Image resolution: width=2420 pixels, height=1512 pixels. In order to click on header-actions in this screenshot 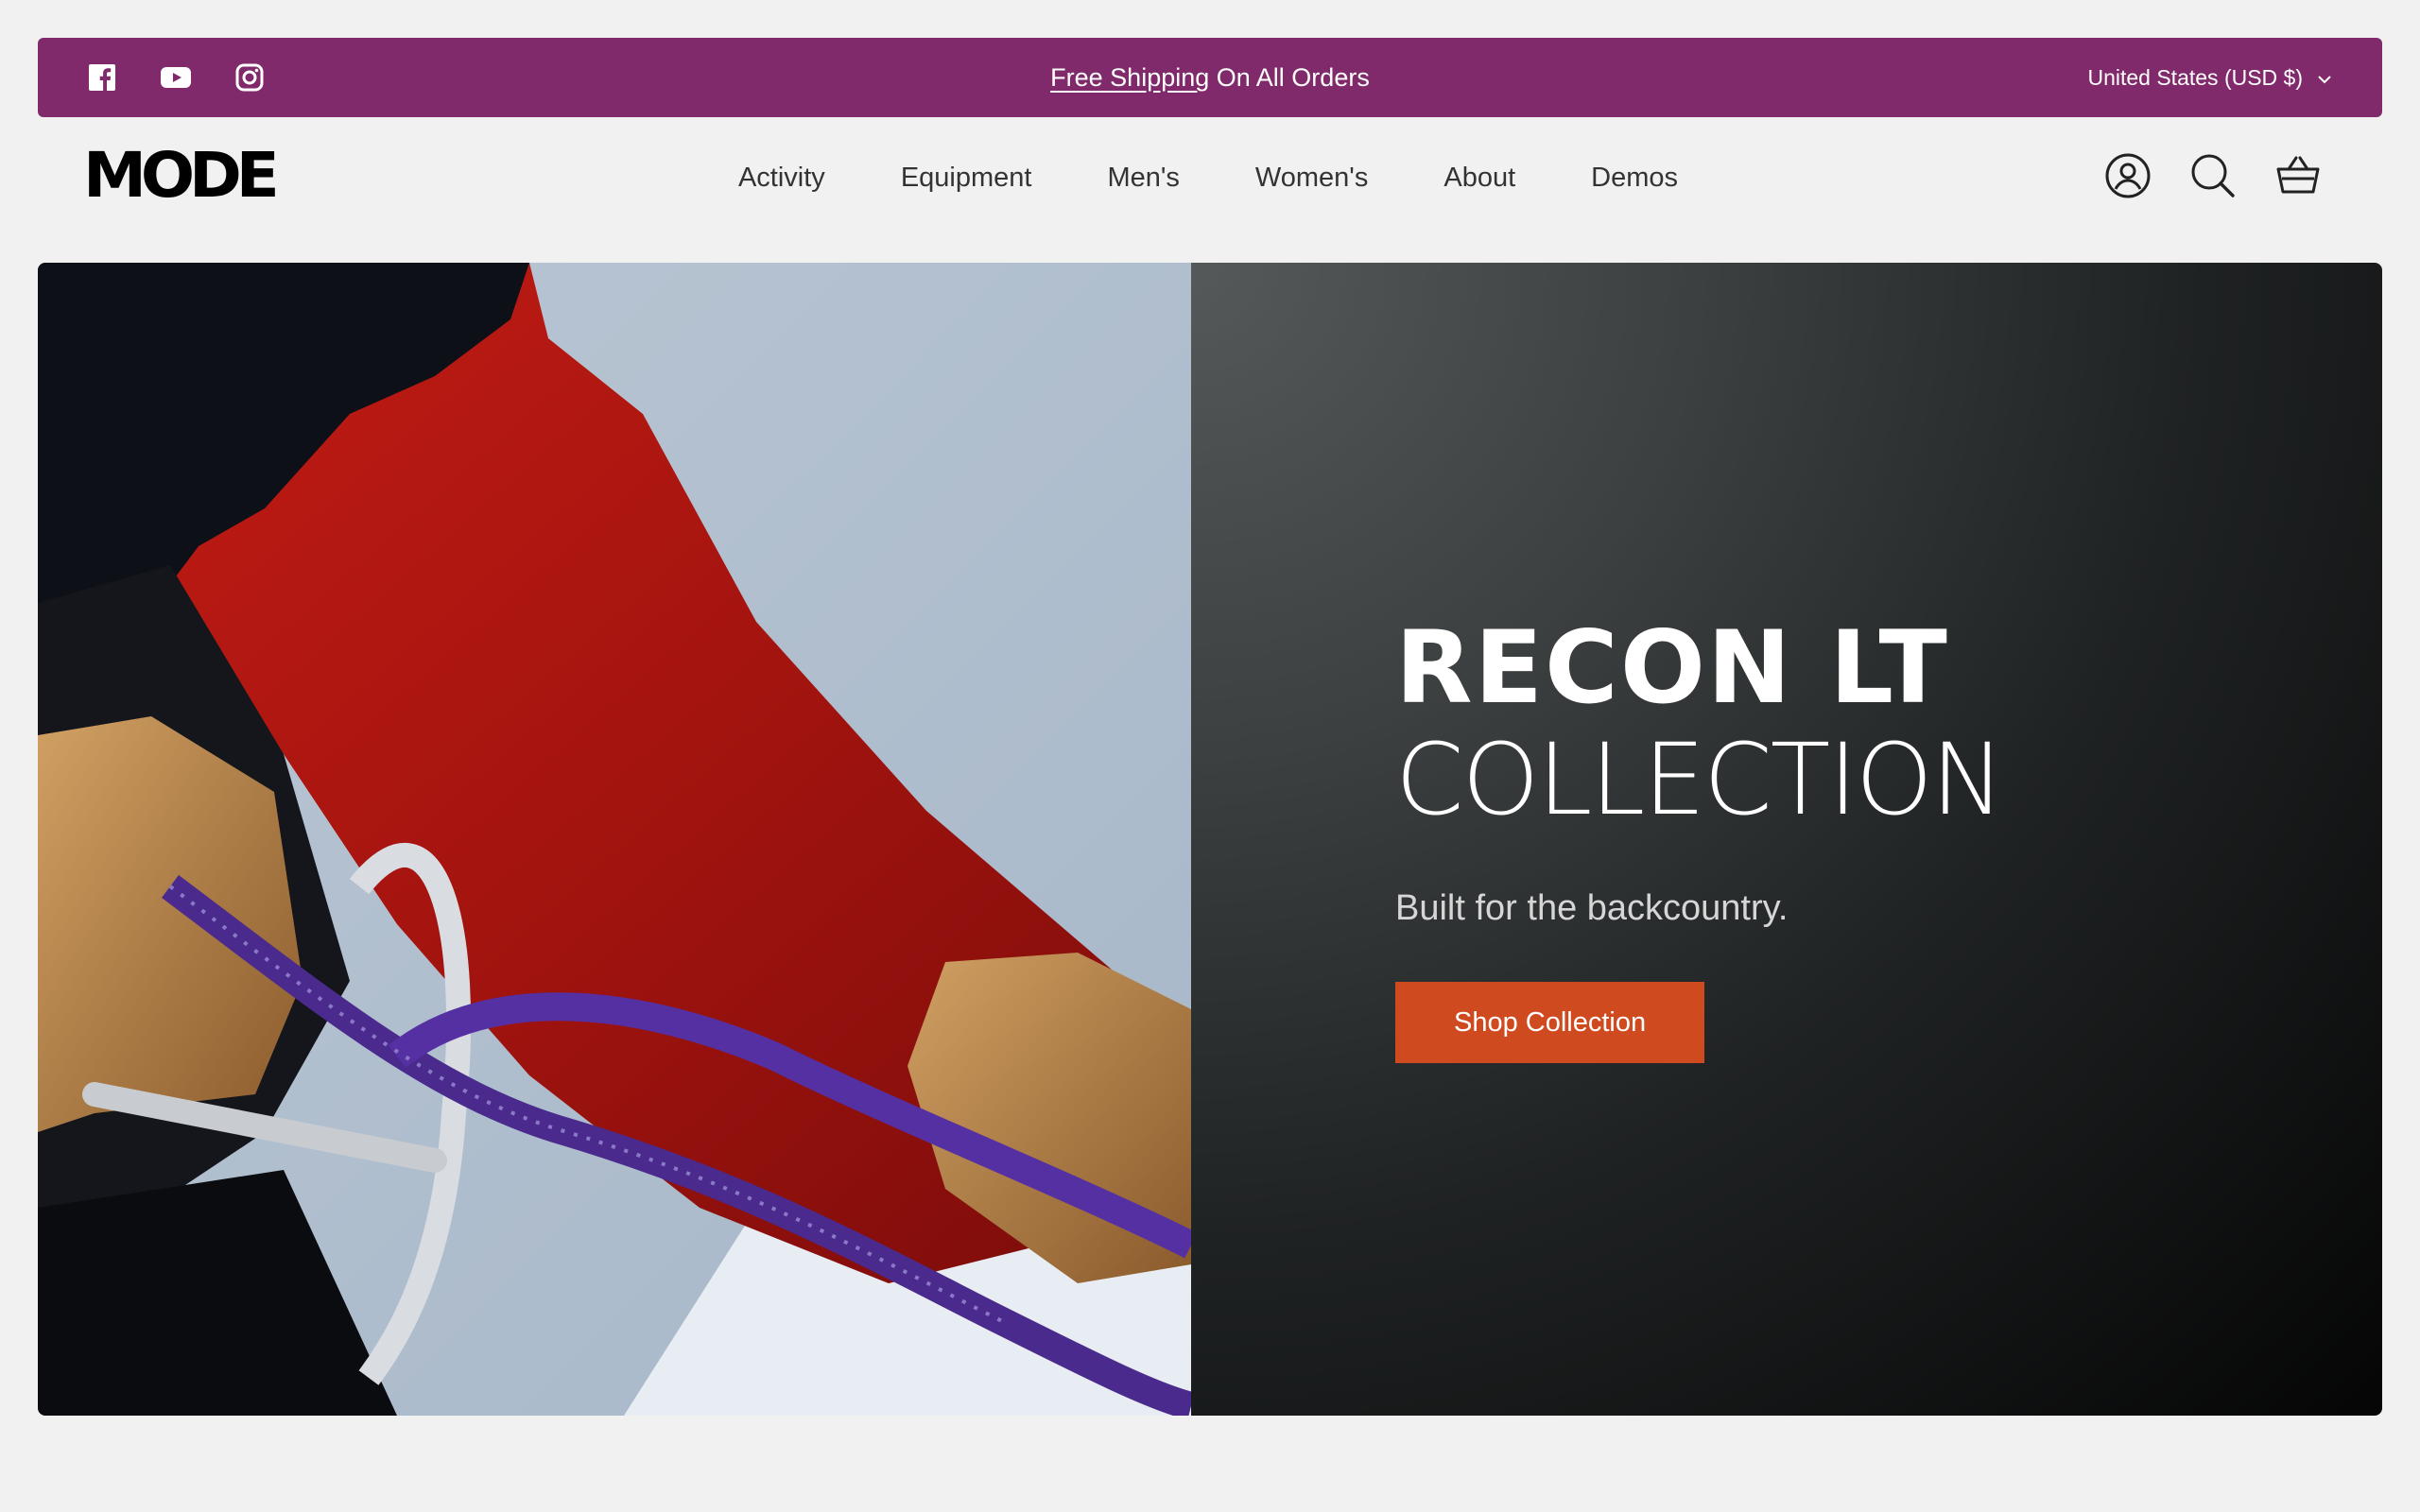, I will do `click(2213, 175)`.